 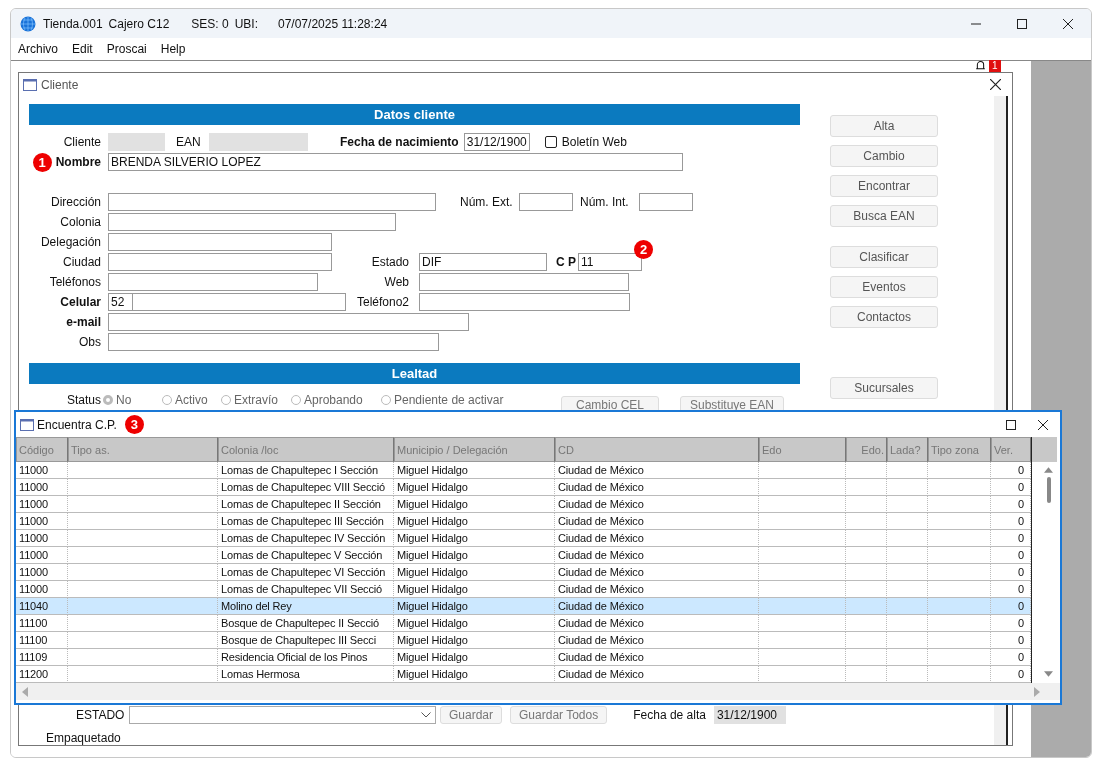 I want to click on table-cell: 11100, so click(x=42, y=640).